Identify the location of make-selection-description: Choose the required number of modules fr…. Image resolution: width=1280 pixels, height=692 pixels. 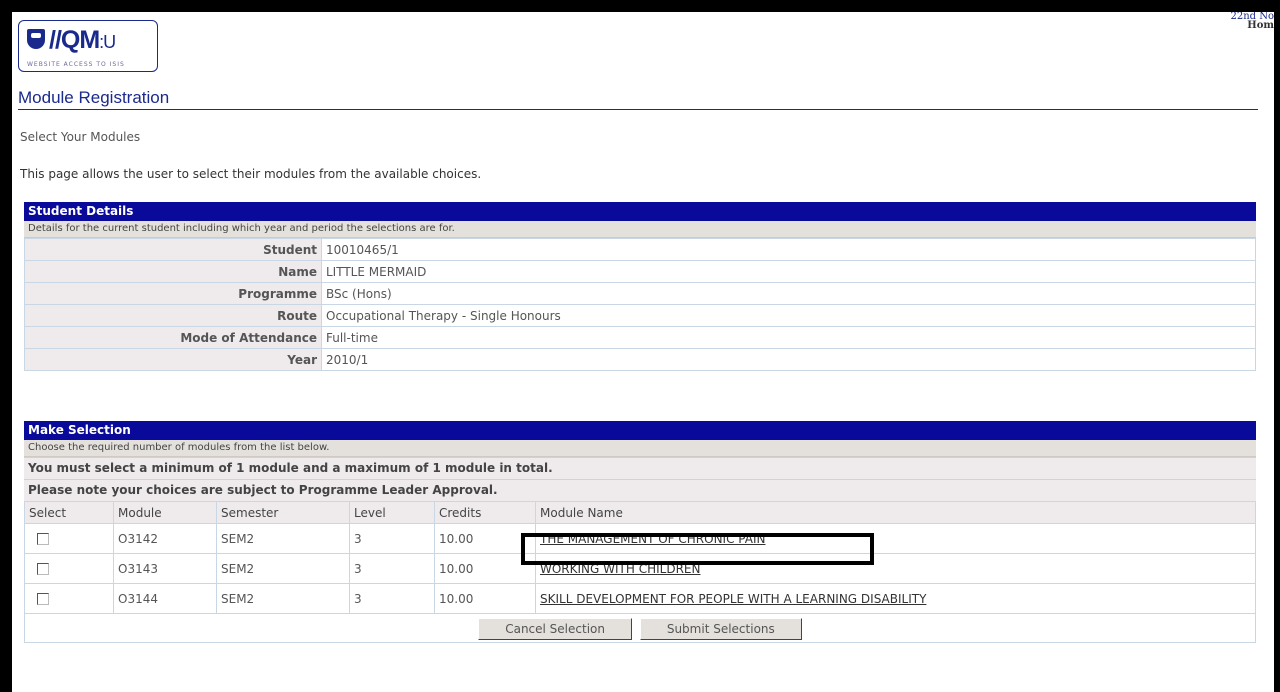
(640, 448).